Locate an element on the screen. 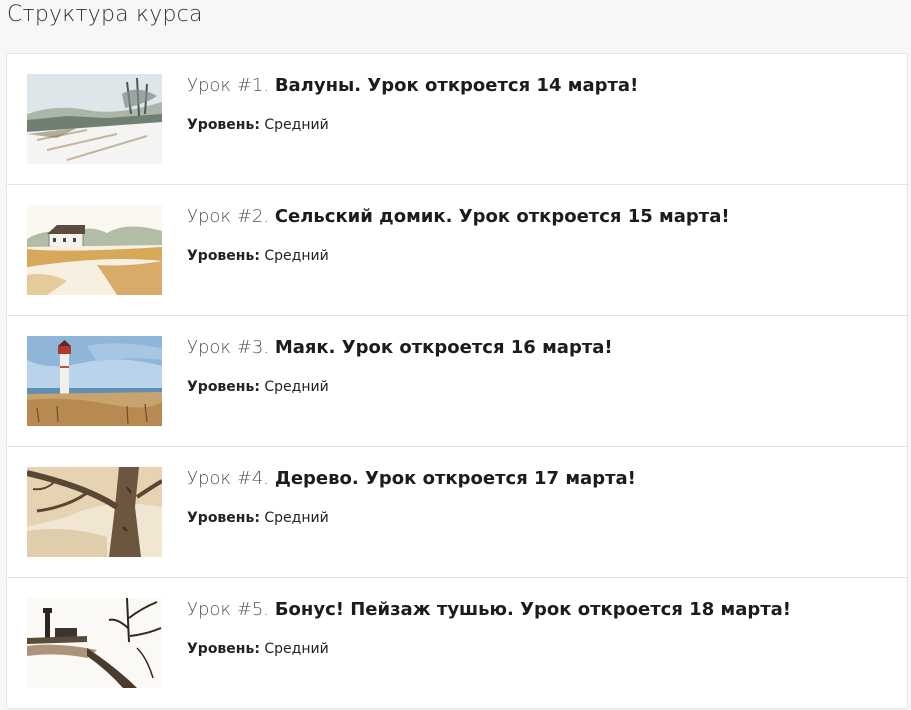 The width and height of the screenshot is (911, 710). lesson-title: Урок #3. Маяк. Урок откроется 16 марта! is located at coordinates (400, 348).